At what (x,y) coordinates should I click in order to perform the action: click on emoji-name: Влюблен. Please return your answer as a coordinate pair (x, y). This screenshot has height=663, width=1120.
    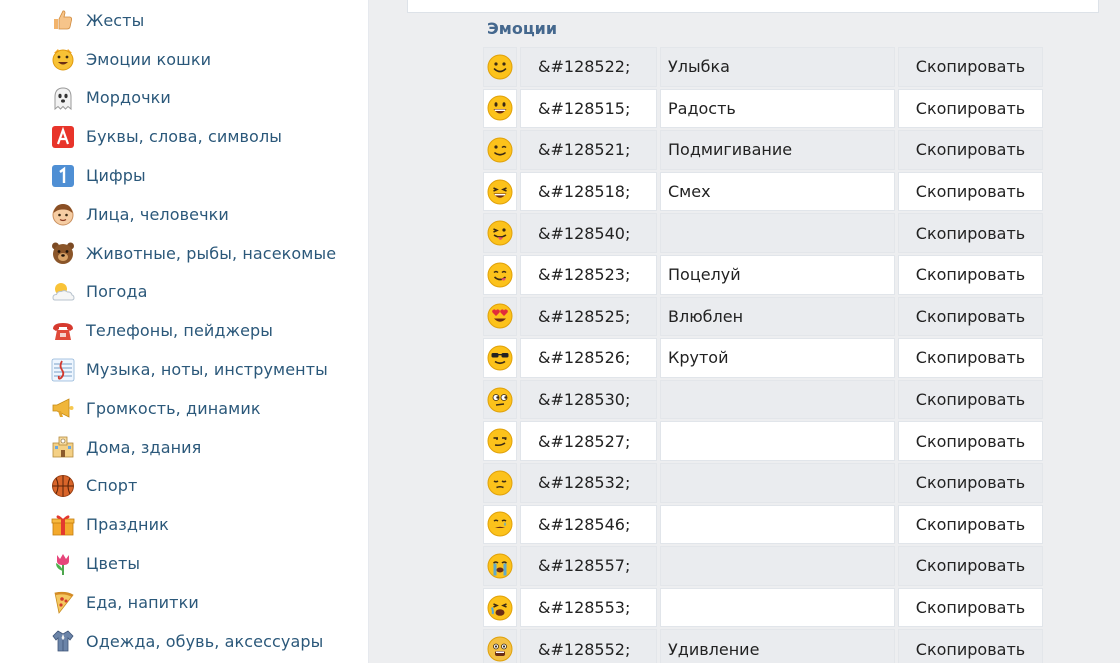
    Looking at the image, I should click on (777, 316).